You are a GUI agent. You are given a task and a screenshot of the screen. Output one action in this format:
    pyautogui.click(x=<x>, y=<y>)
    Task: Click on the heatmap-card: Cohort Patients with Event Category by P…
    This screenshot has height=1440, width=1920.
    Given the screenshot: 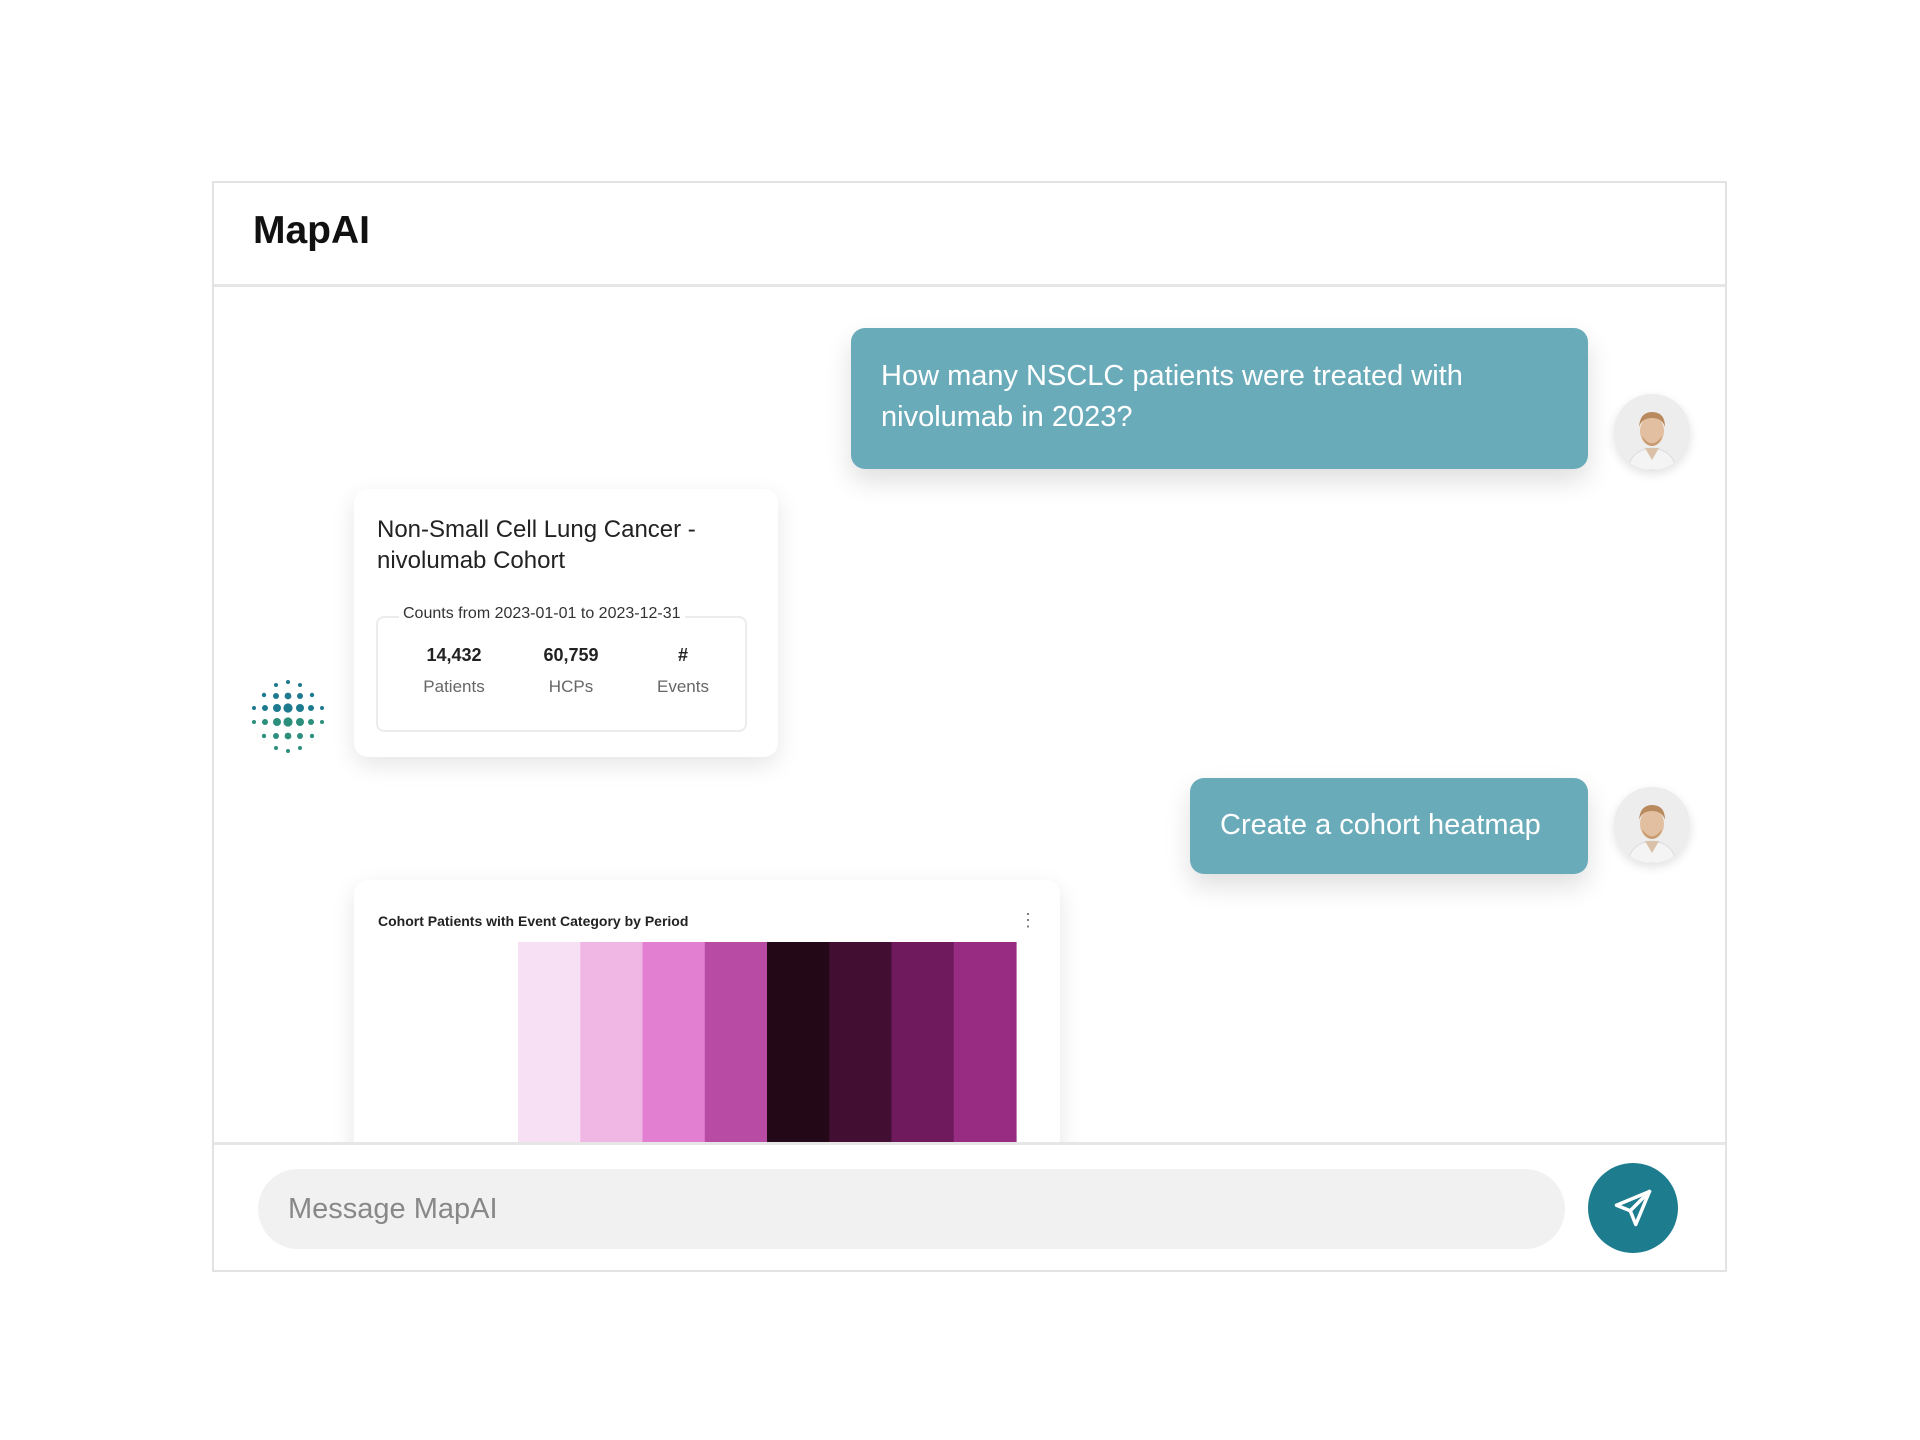 What is the action you would take?
    pyautogui.click(x=707, y=1011)
    